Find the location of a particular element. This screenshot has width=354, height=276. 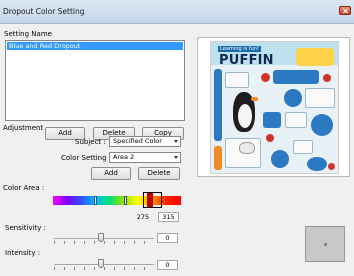

puffin-belly is located at coordinates (245, 116).